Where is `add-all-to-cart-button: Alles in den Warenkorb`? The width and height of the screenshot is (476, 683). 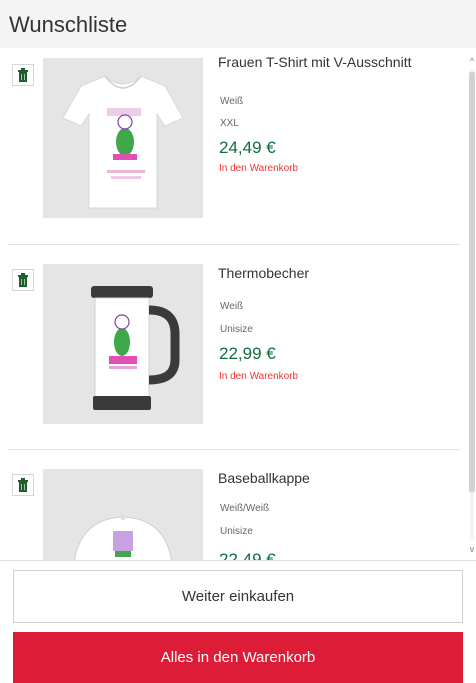 add-all-to-cart-button: Alles in den Warenkorb is located at coordinates (238, 657).